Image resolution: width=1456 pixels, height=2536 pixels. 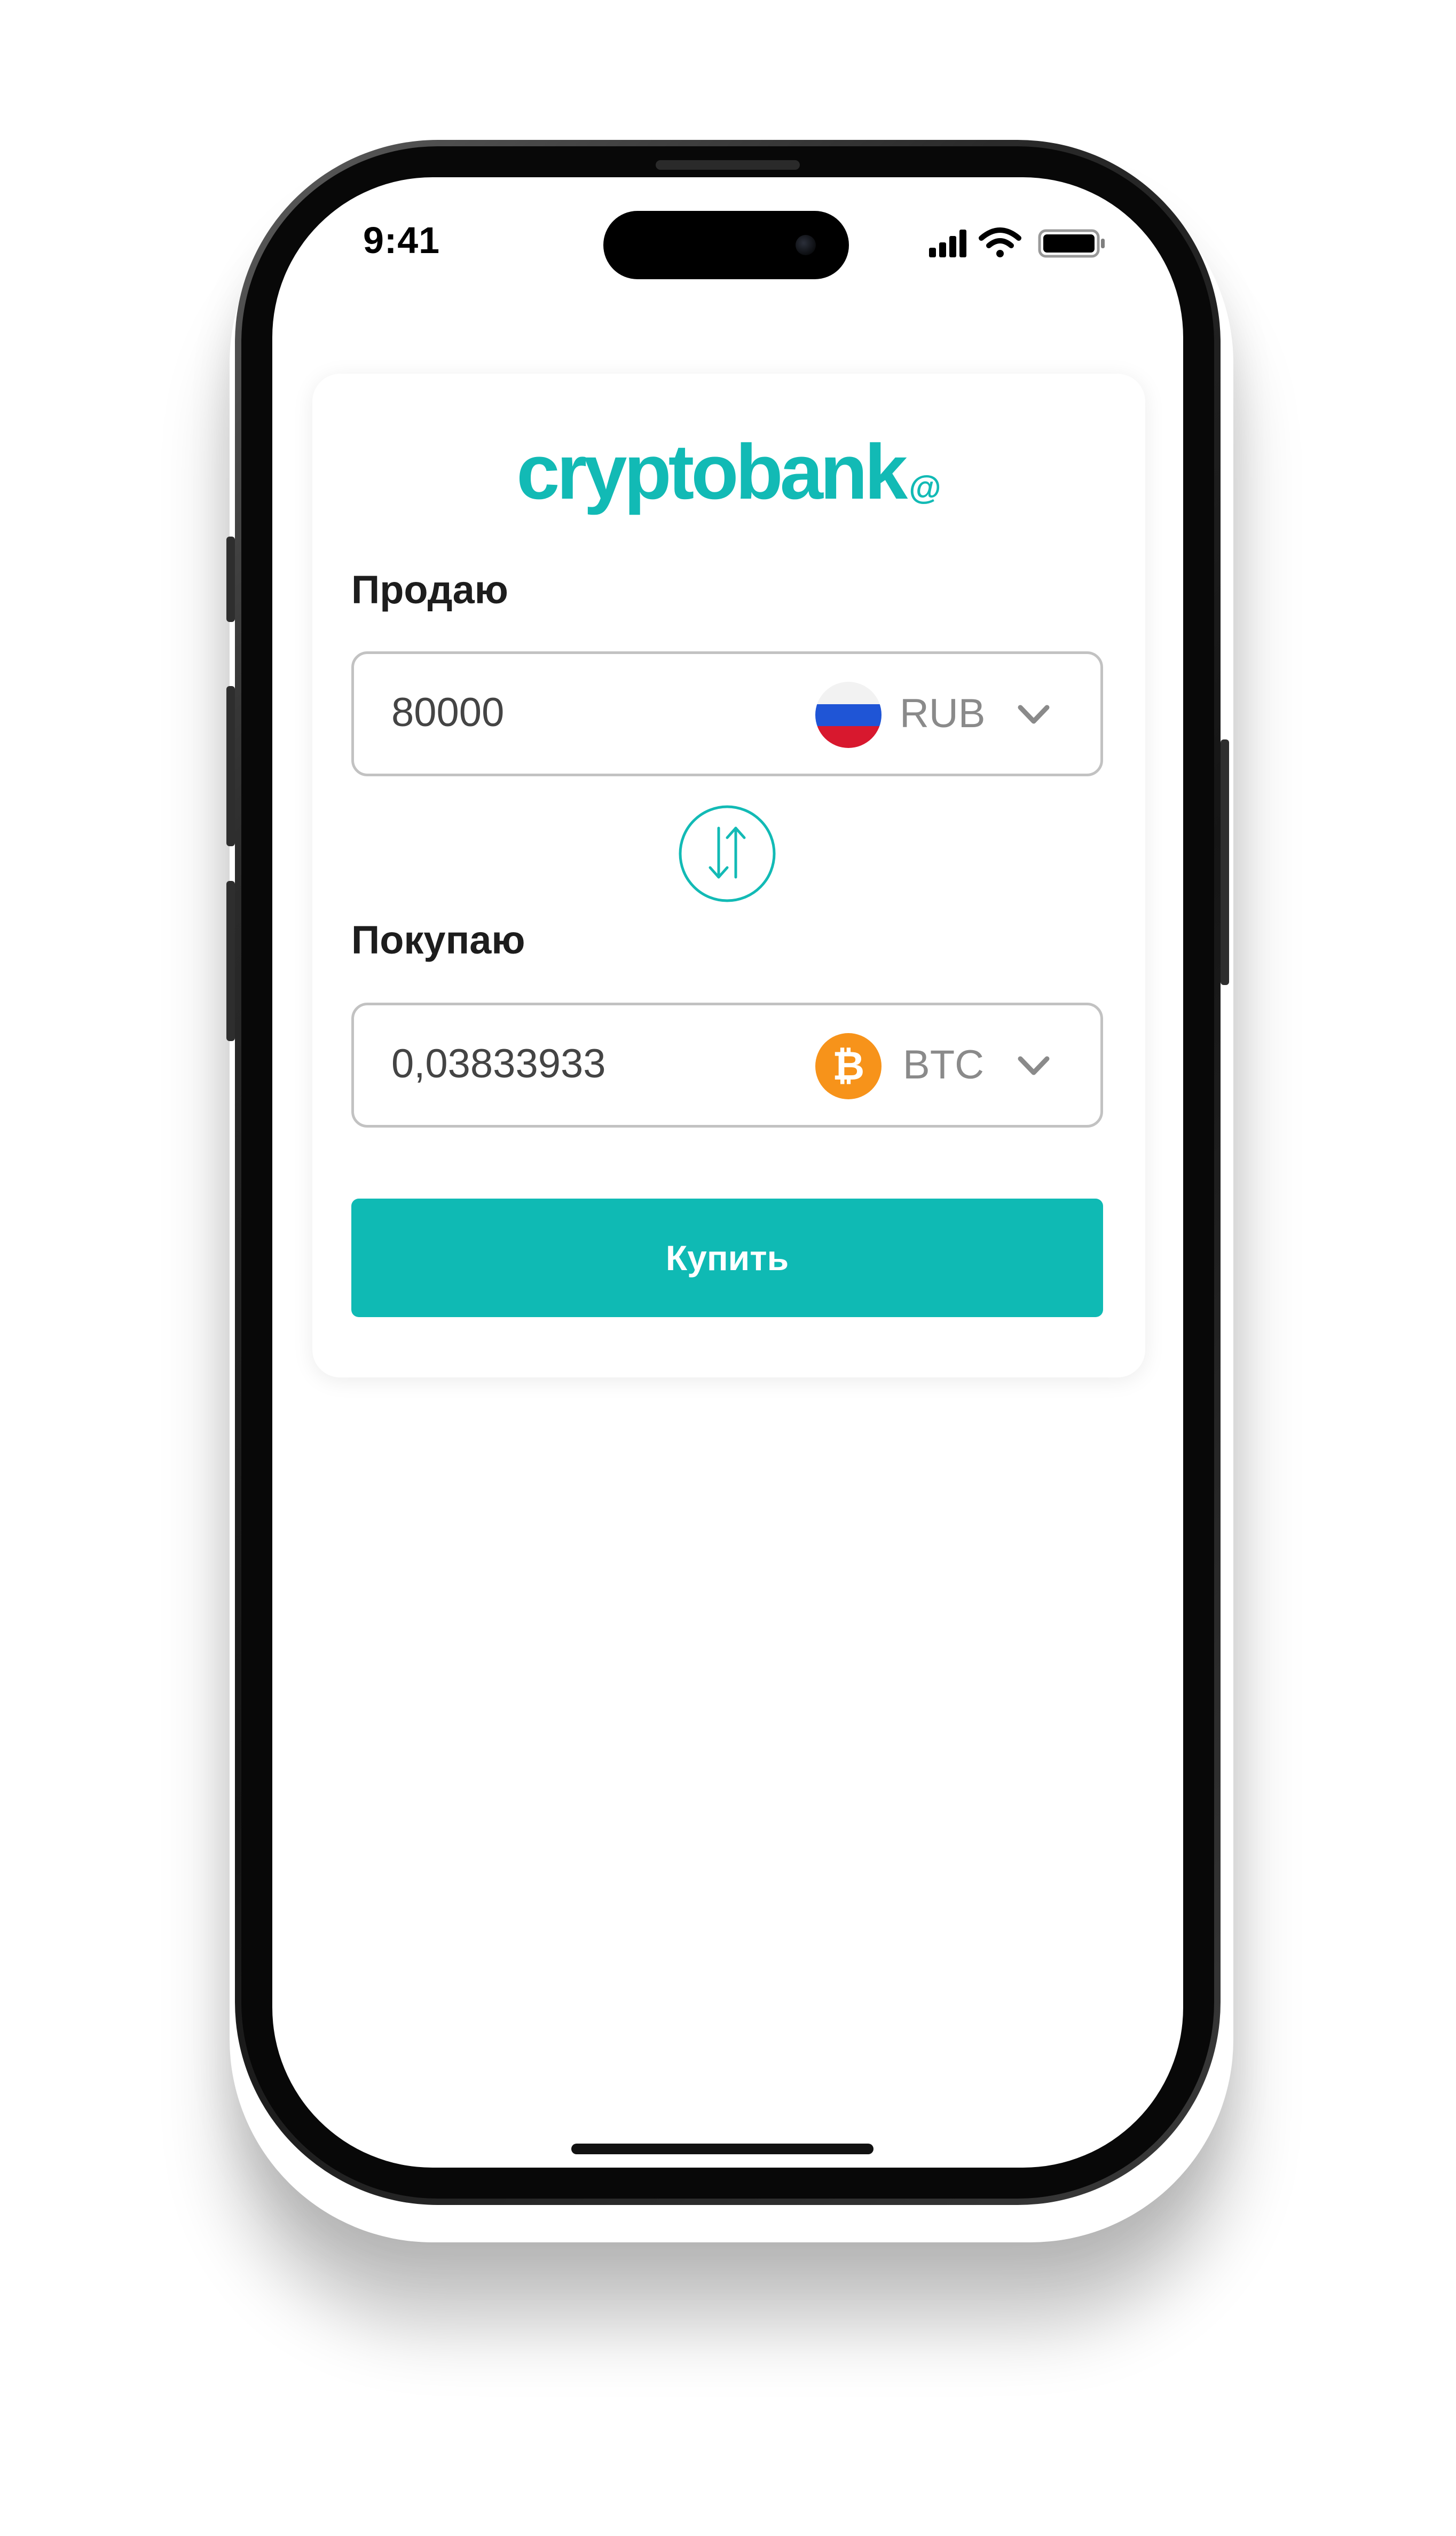 I want to click on sell-label: Продаю, so click(x=429, y=590).